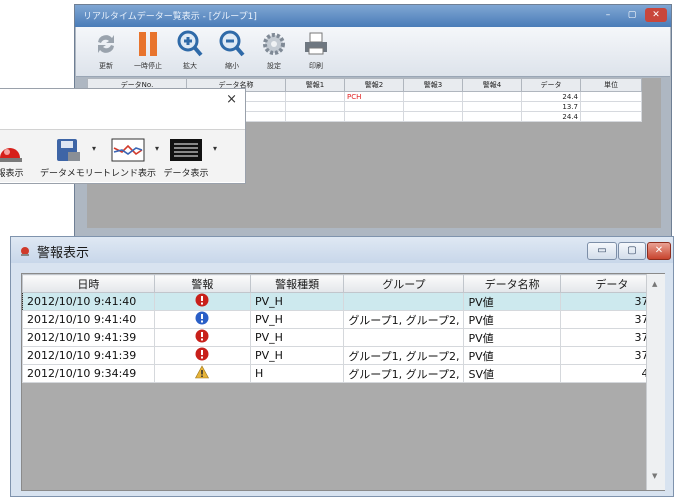  I want to click on alarm-light-icon, so click(14, 150).